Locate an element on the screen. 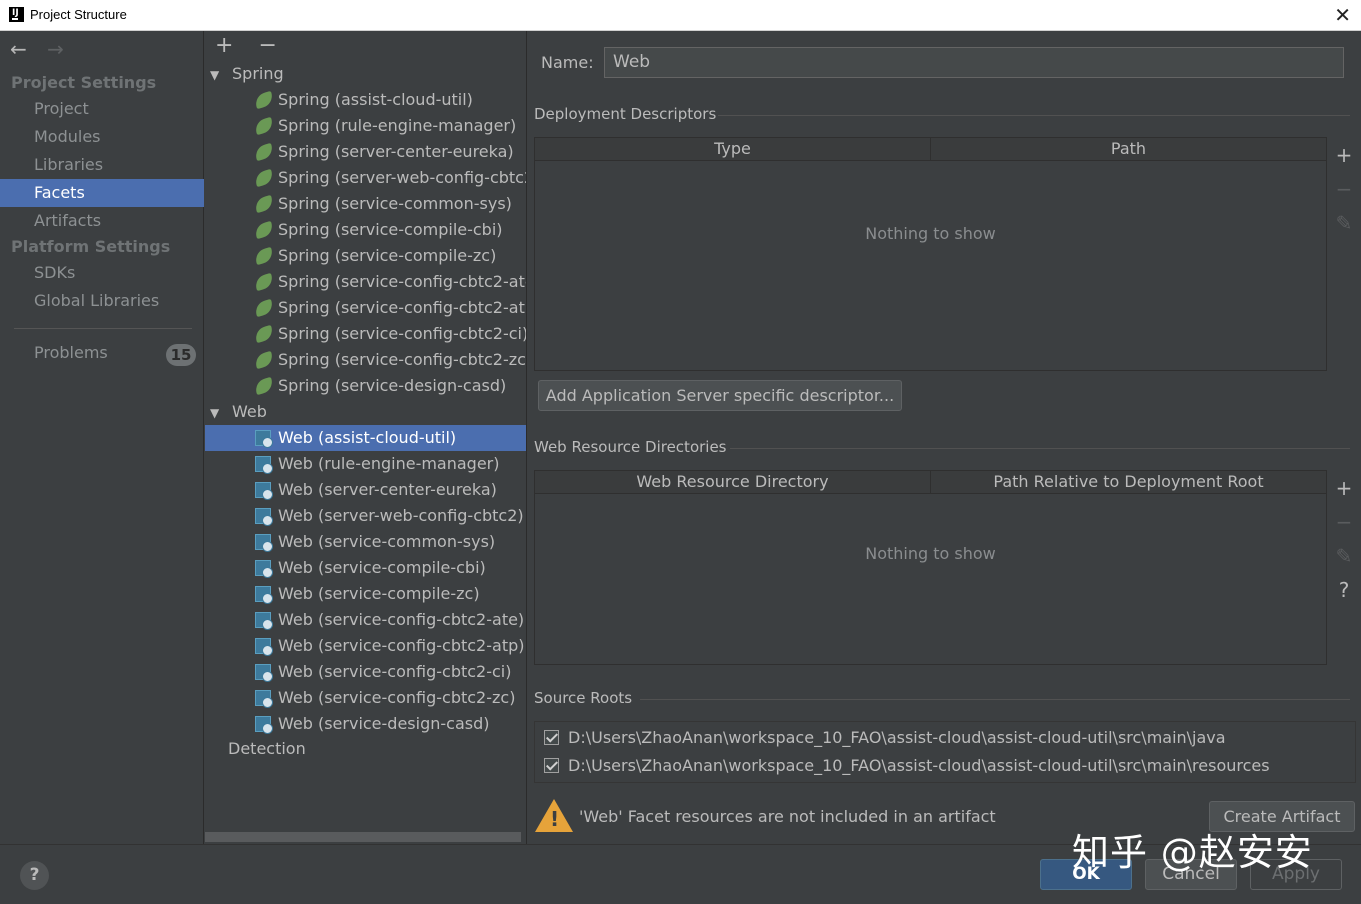 This screenshot has height=904, width=1361. tree-item: Spring (service-common-sys) is located at coordinates (365, 204).